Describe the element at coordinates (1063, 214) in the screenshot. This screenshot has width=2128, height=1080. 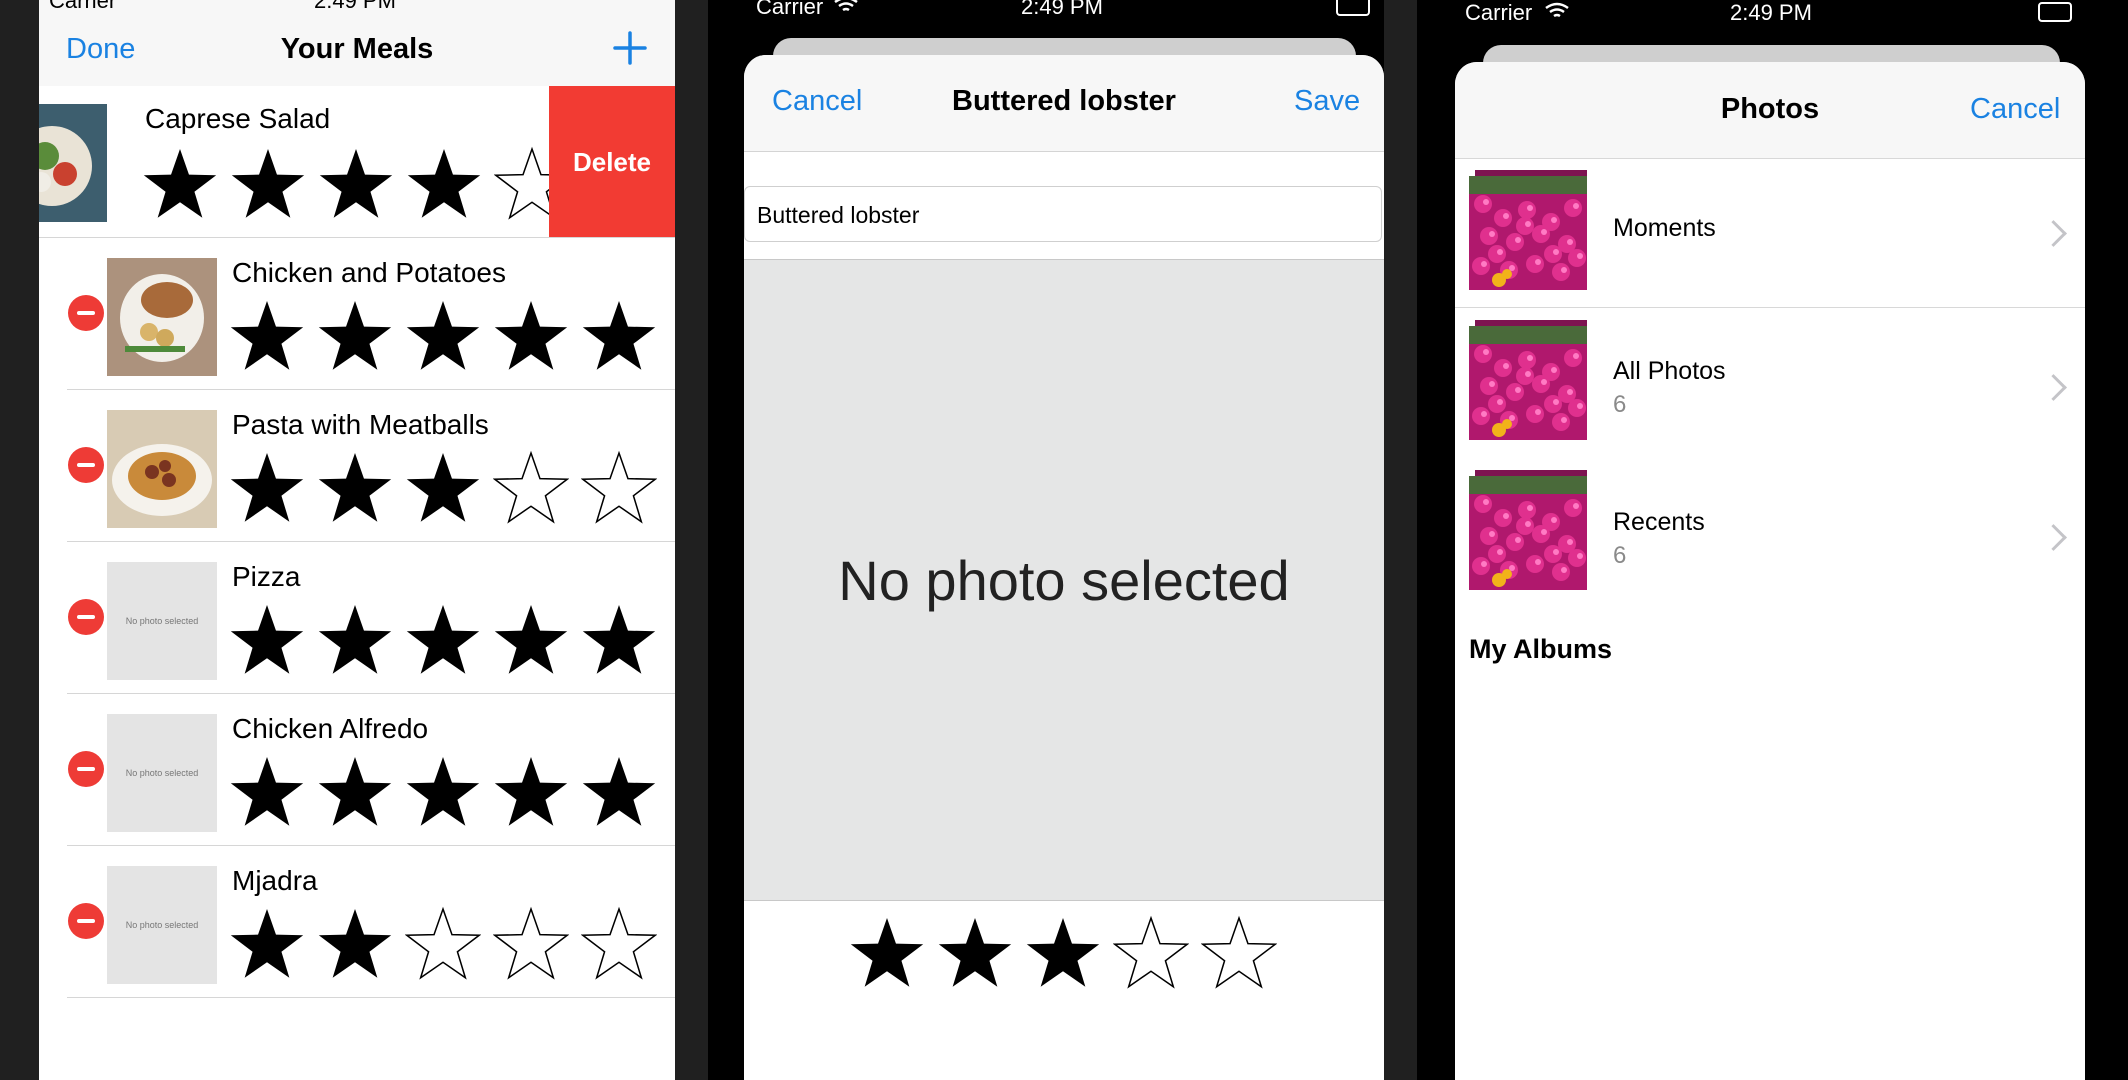
I see `meal-name-field: Buttered lobster` at that location.